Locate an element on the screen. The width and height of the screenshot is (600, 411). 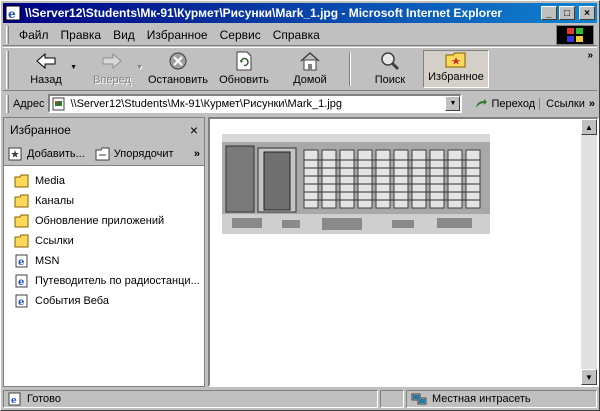
forward-button: Вперед ▼ is located at coordinates (112, 69).